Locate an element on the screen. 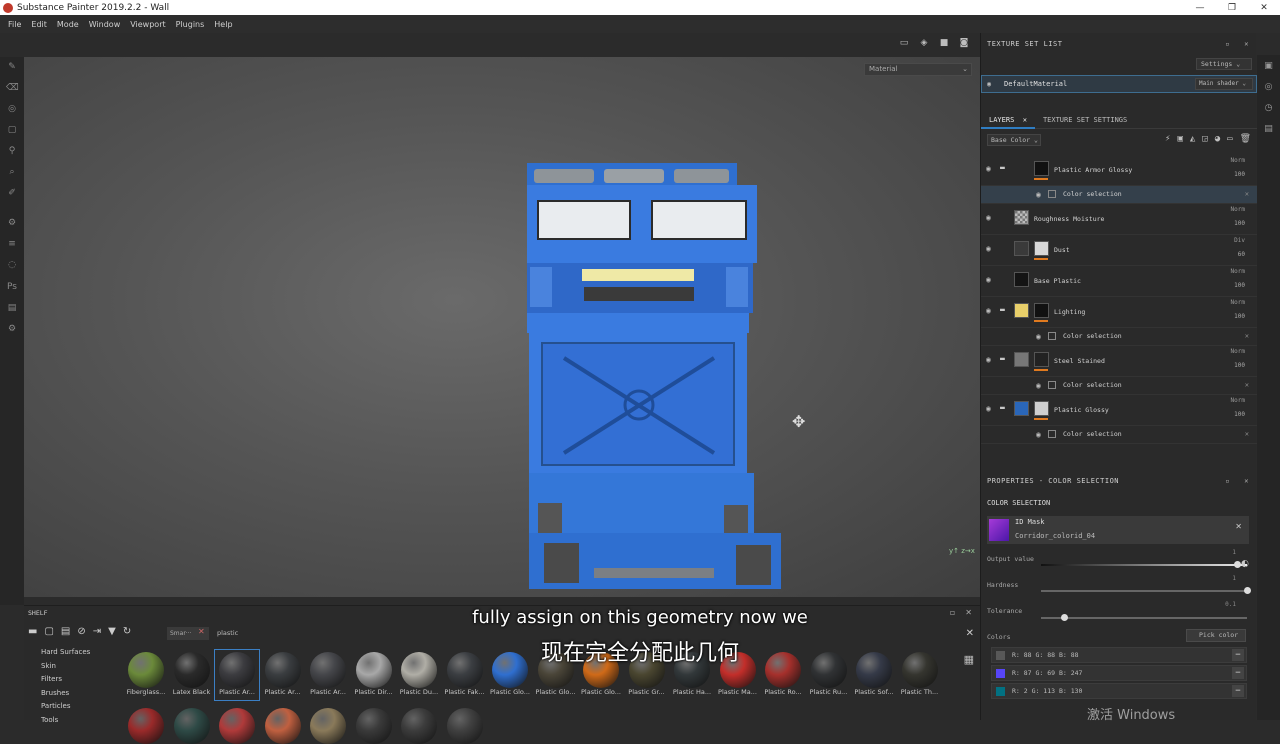 The height and width of the screenshot is (744, 1280). clone-icon: ⌕ is located at coordinates (12, 172).